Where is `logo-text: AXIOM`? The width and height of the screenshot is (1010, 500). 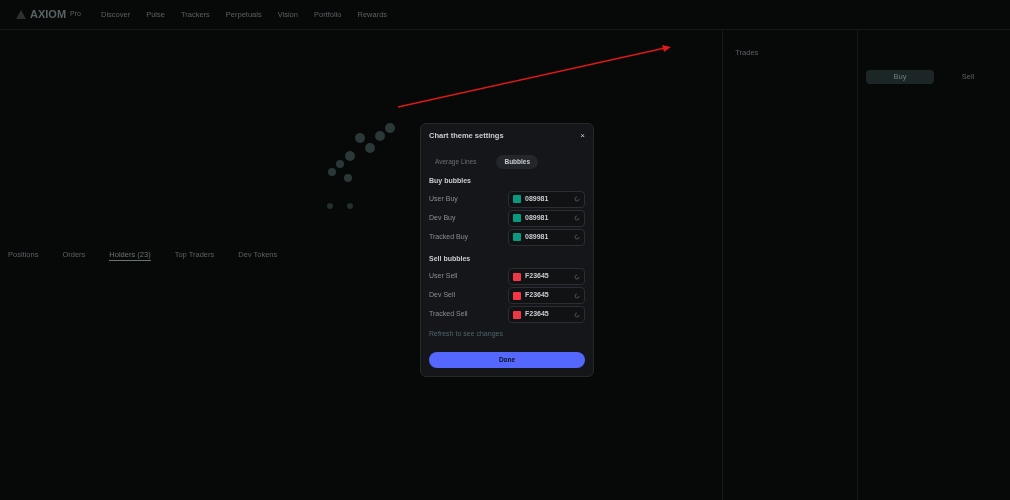 logo-text: AXIOM is located at coordinates (48, 15).